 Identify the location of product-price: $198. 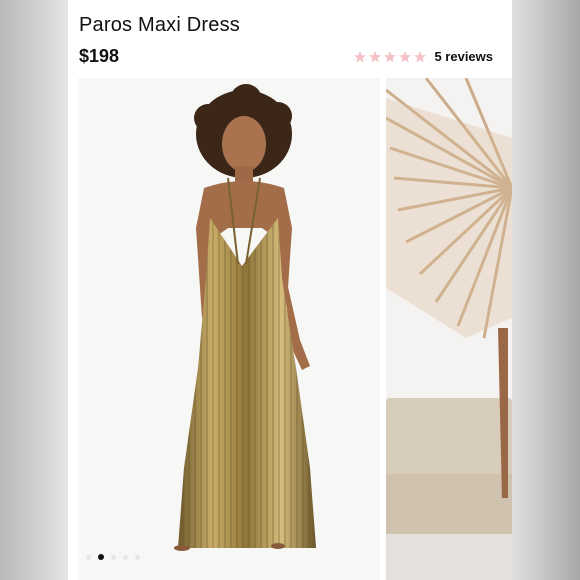
(99, 56).